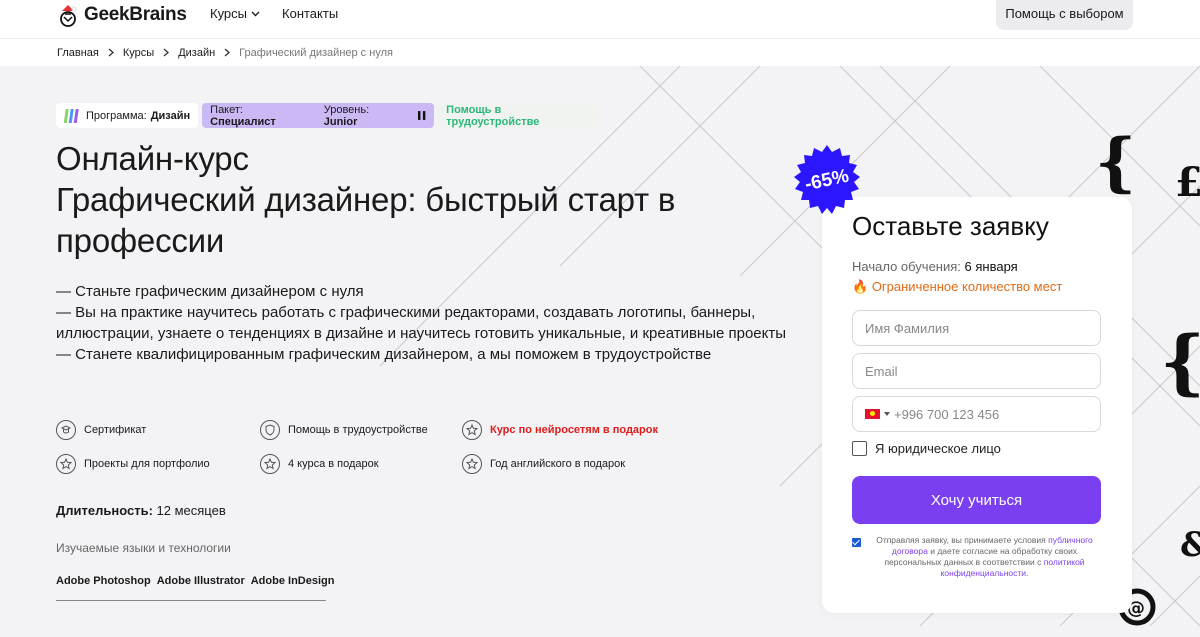  Describe the element at coordinates (346, 109) in the screenshot. I see `level-label: Уровень:` at that location.